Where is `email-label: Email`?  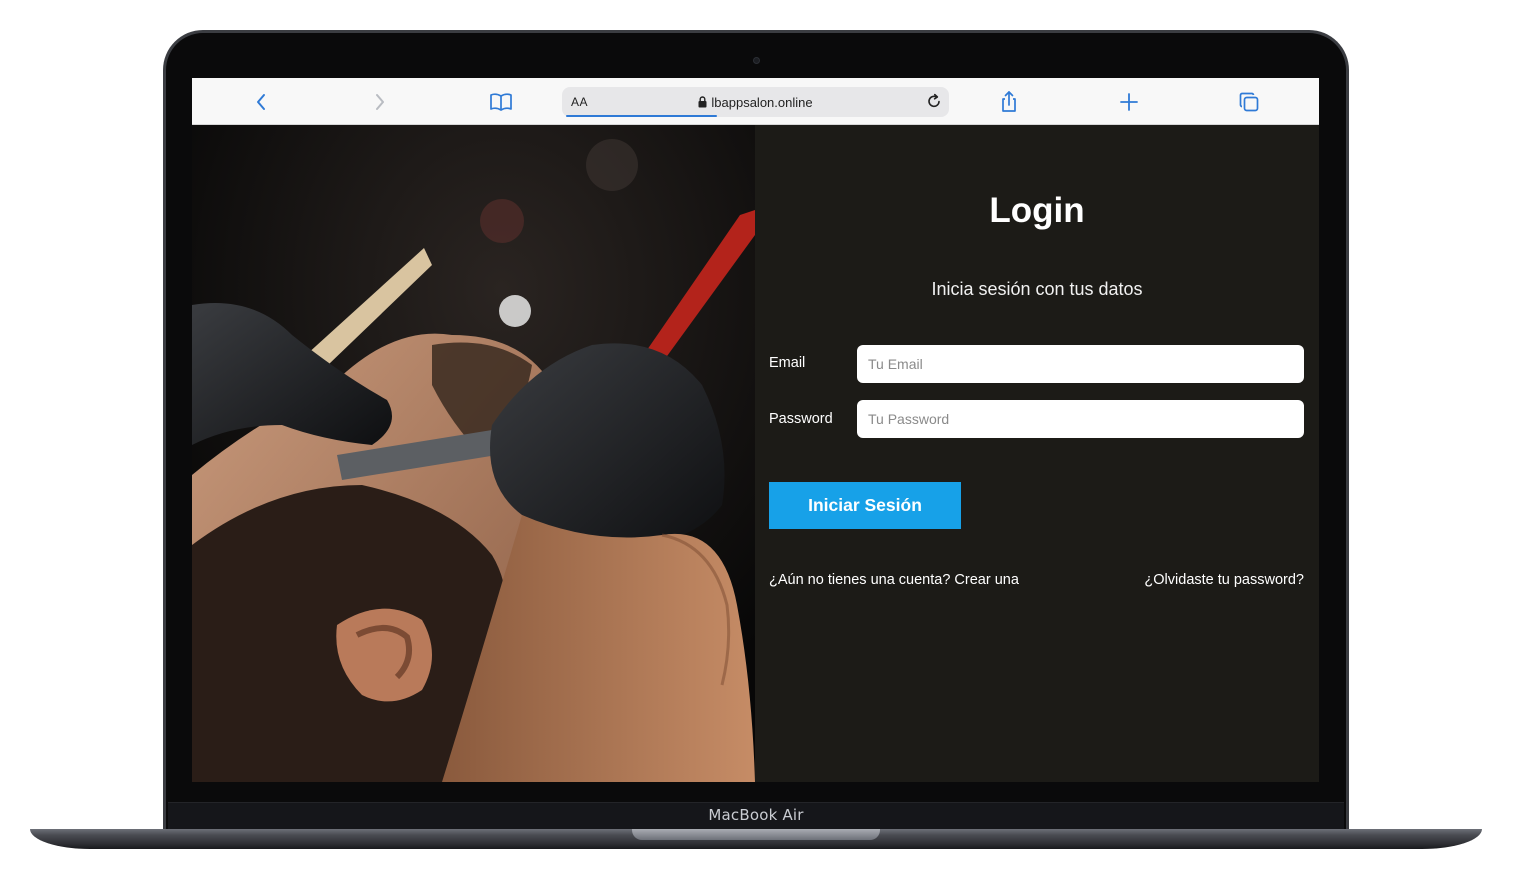
email-label: Email is located at coordinates (787, 363).